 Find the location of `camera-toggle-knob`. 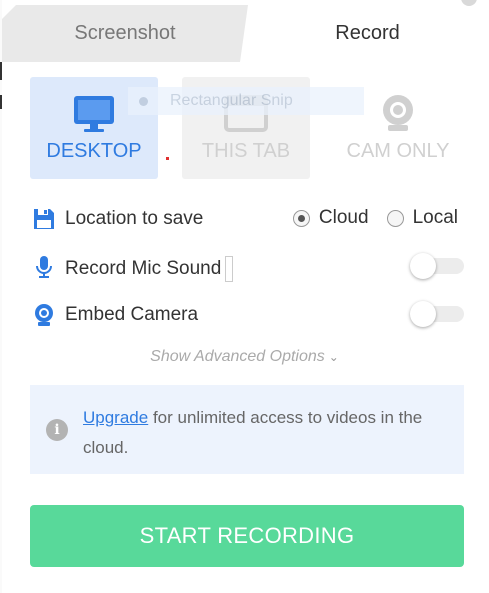

camera-toggle-knob is located at coordinates (423, 314).